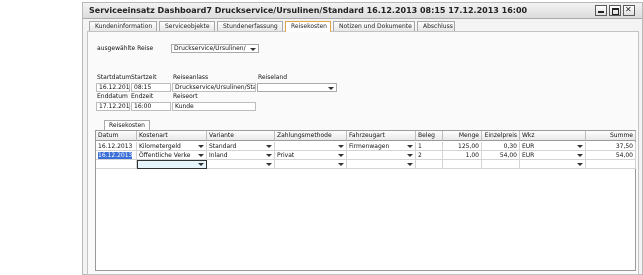 This screenshot has width=643, height=275. Describe the element at coordinates (462, 136) in the screenshot. I see `col-header-menge: Menge` at that location.